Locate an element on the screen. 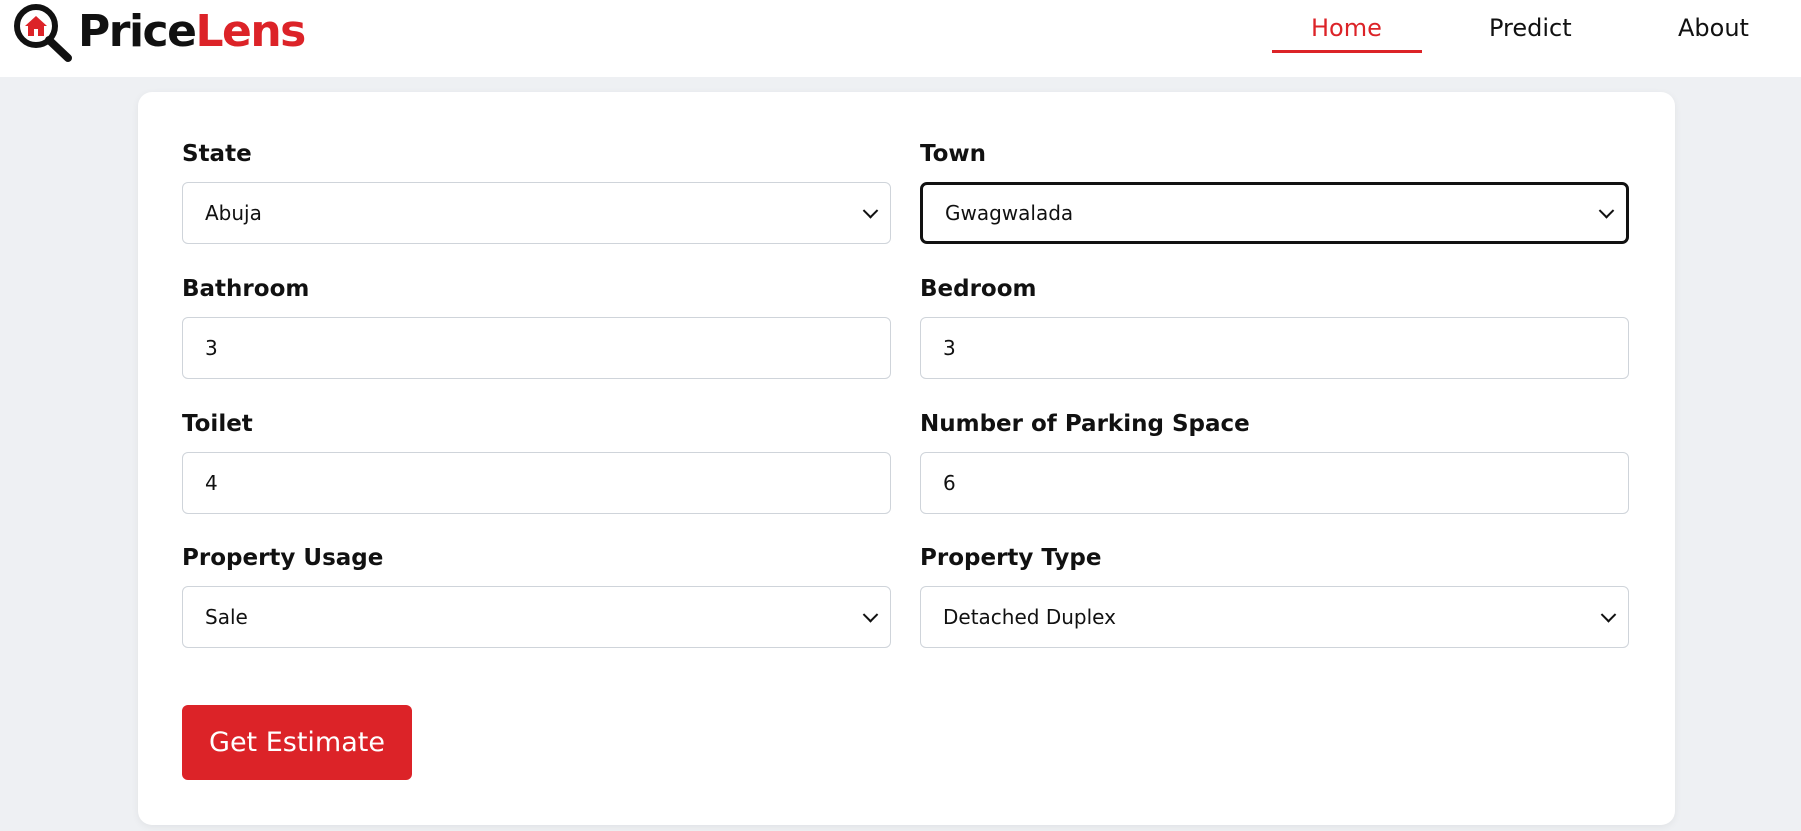 This screenshot has width=1801, height=831. bathroom-label: Bathroom is located at coordinates (246, 289).